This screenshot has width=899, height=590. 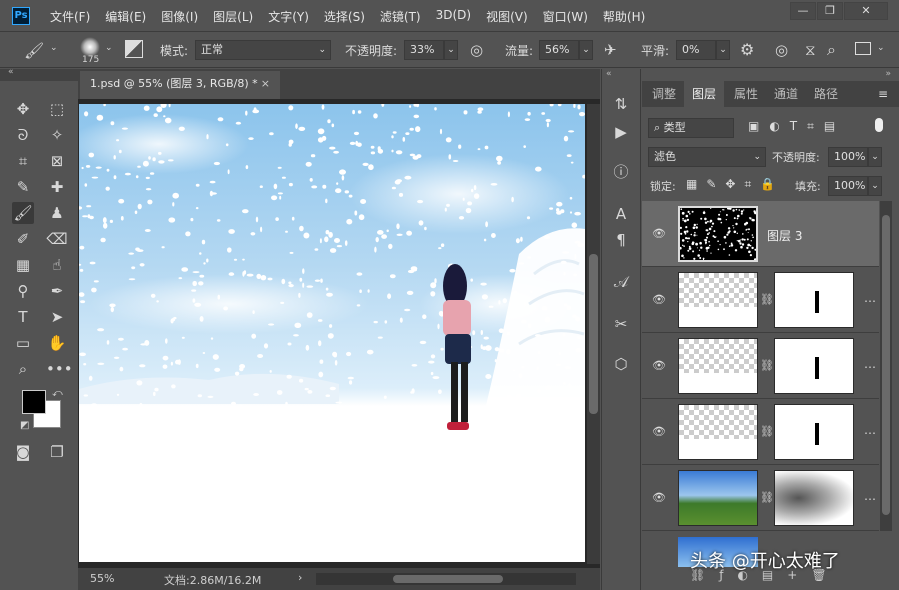 What do you see at coordinates (691, 128) in the screenshot?
I see `layer-filter-select: ⌕ 类型` at bounding box center [691, 128].